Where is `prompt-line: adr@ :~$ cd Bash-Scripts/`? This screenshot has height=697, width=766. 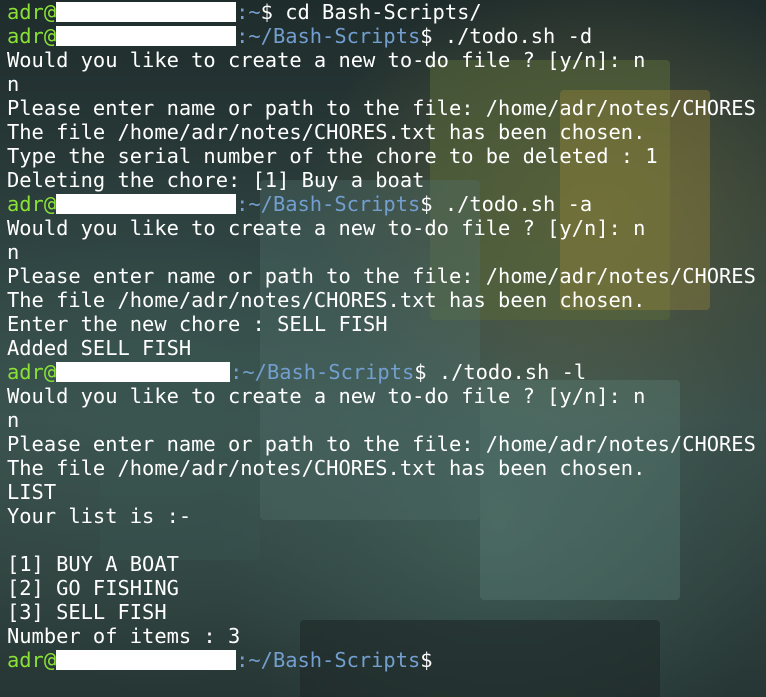 prompt-line: adr@ :~$ cd Bash-Scripts/ is located at coordinates (386, 12).